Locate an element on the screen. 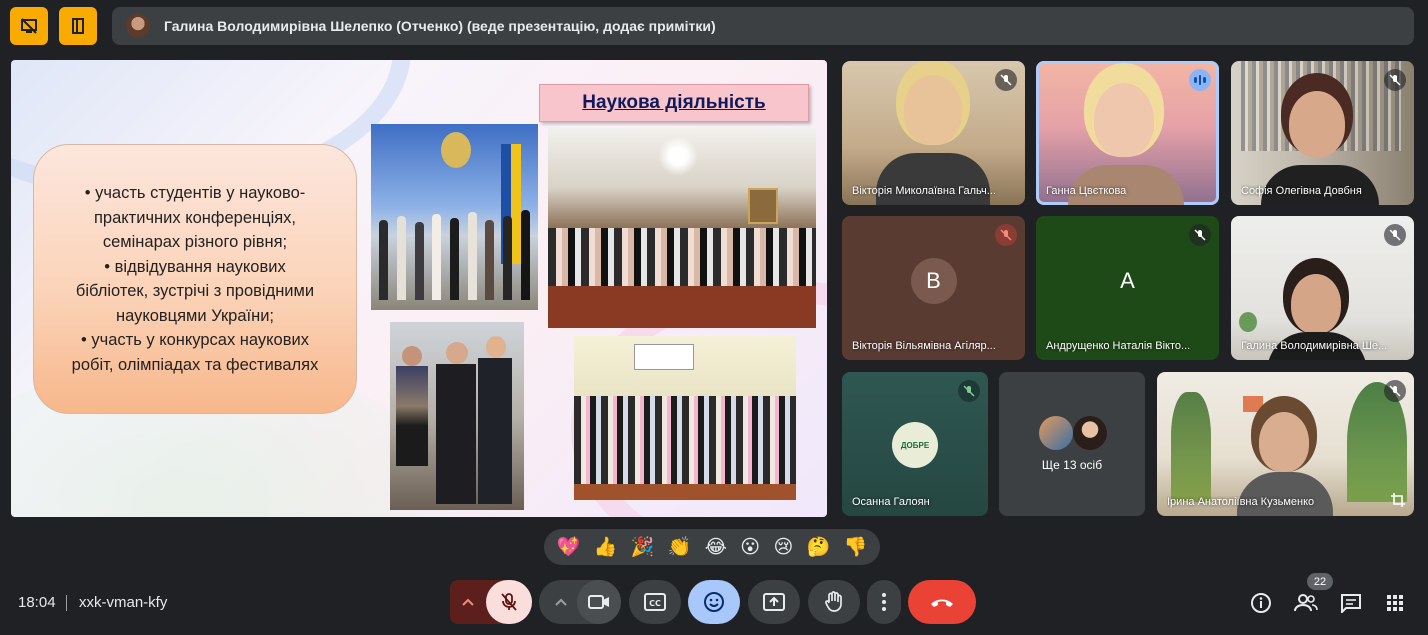 The width and height of the screenshot is (1428, 635). camera-toggle-button is located at coordinates (599, 602).